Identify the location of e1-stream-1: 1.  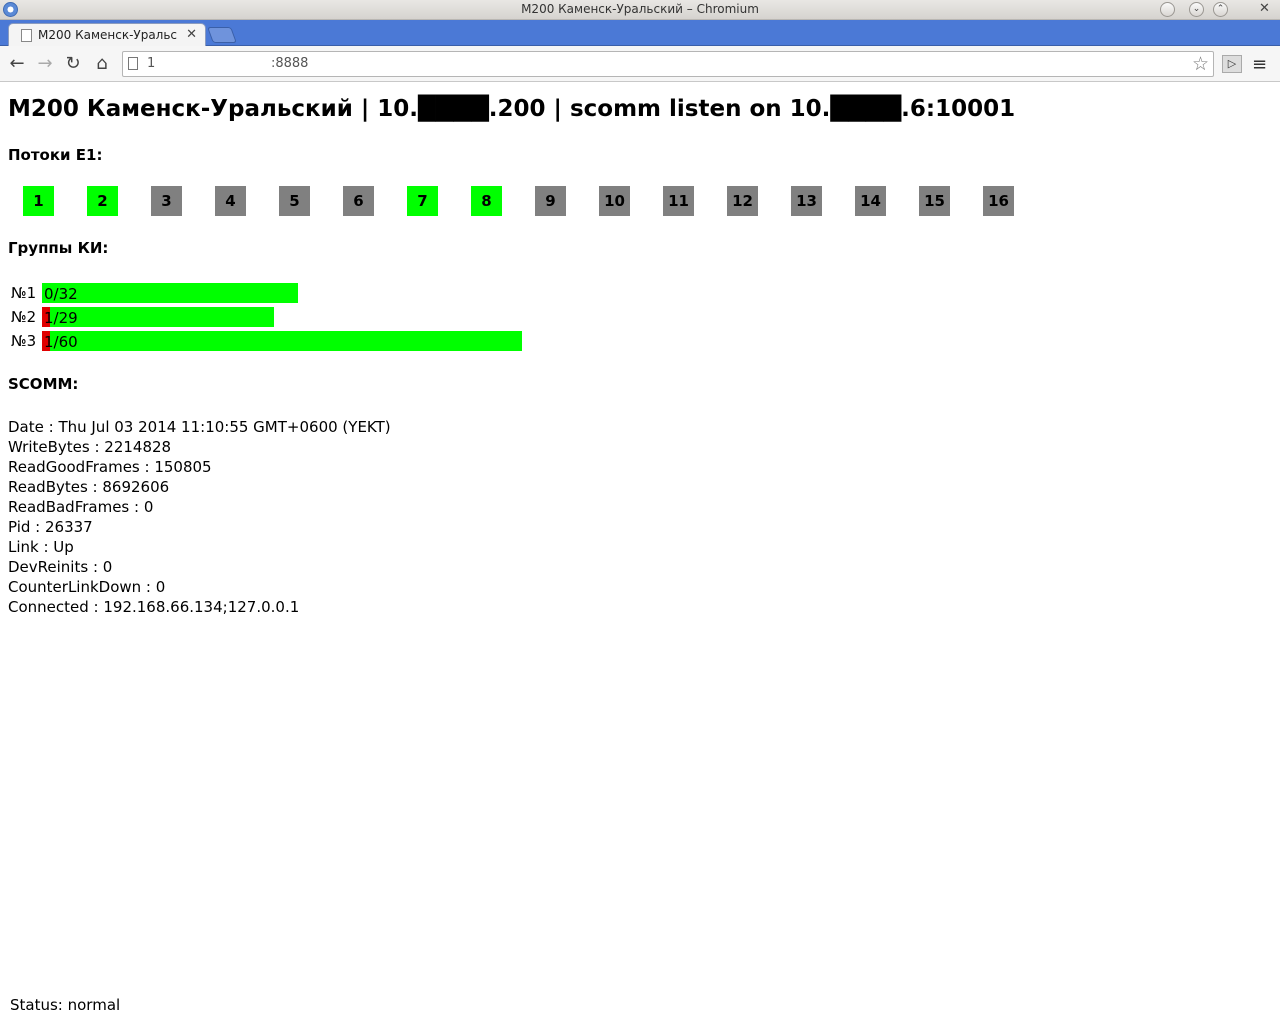
(38, 201).